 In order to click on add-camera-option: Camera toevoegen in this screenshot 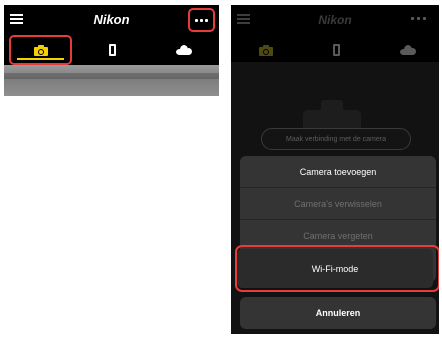, I will do `click(338, 171)`.